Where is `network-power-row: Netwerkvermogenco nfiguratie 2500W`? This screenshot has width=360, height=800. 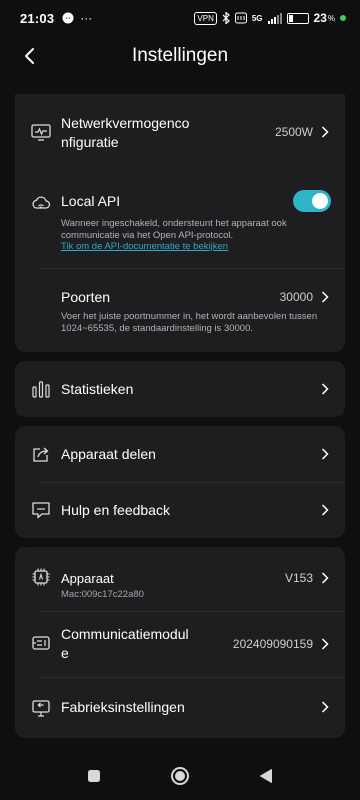
network-power-row: Netwerkvermogenco nfiguratie 2500W is located at coordinates (180, 129).